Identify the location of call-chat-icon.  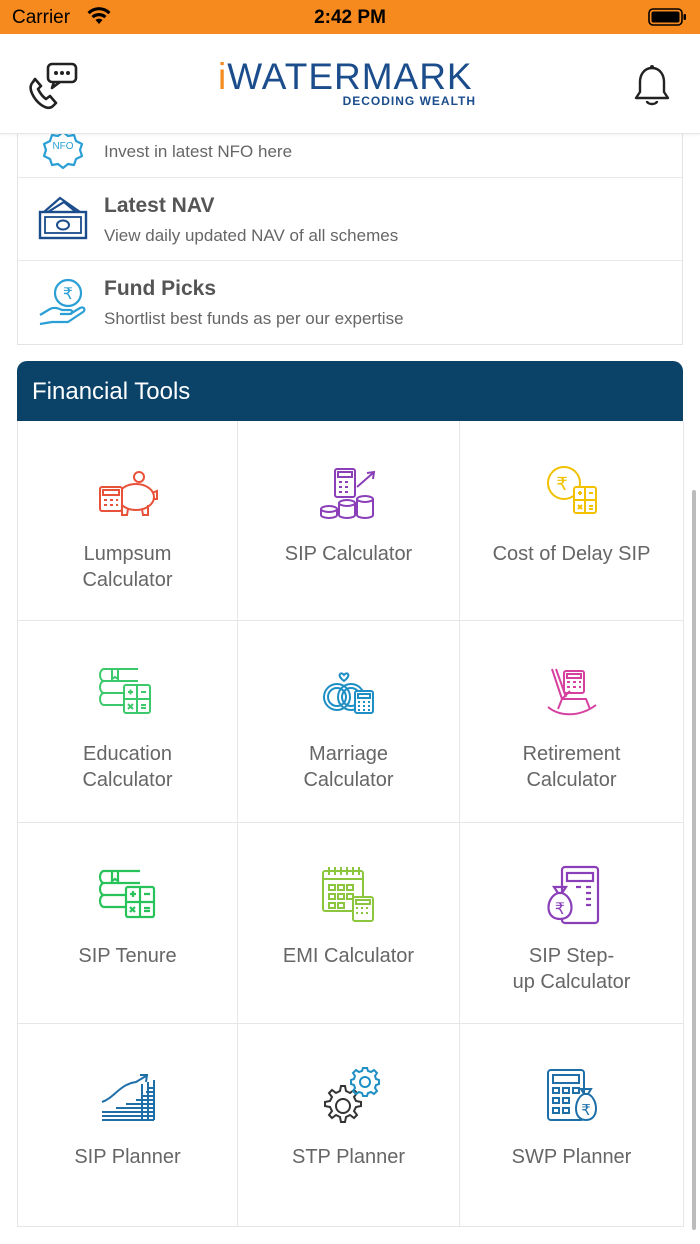
(52, 85).